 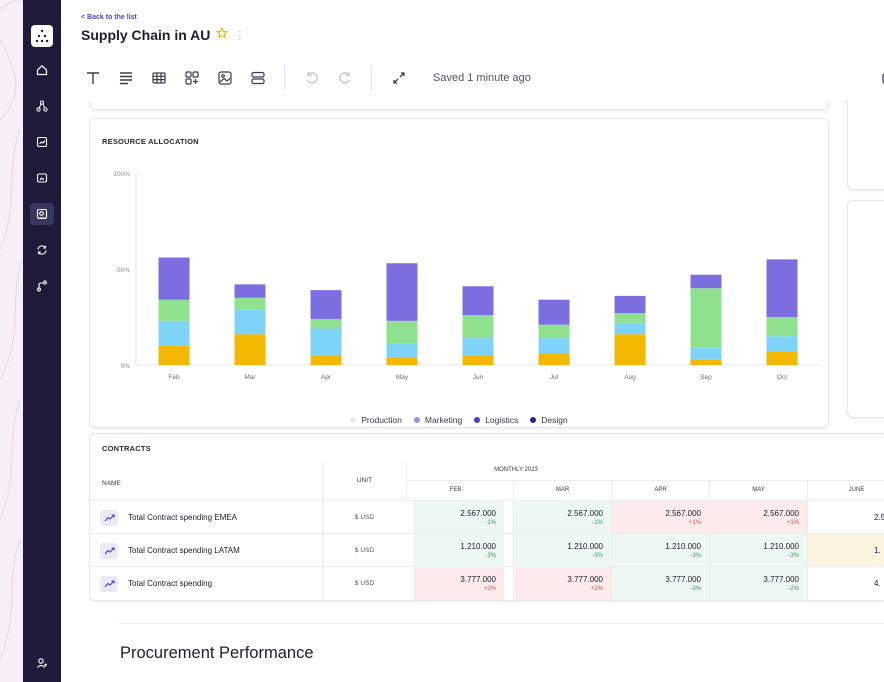 I want to click on table-tool-icon, so click(x=159, y=78).